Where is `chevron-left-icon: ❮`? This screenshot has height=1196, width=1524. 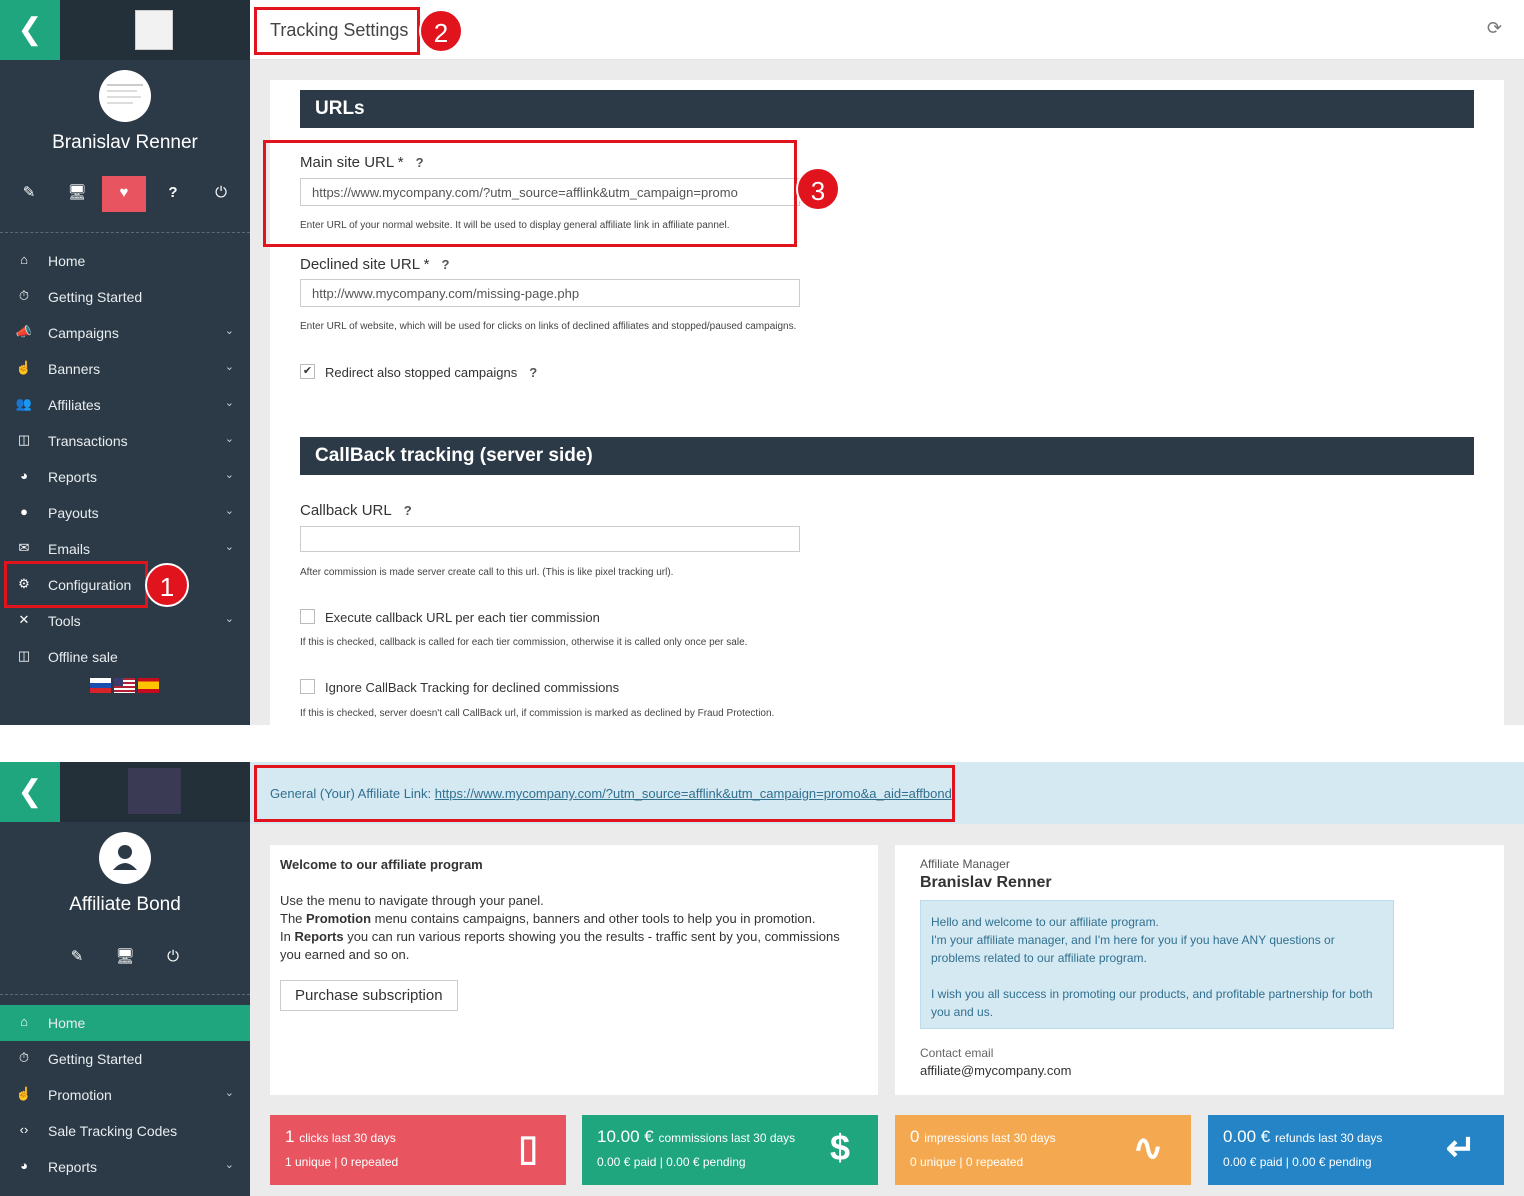
chevron-left-icon: ❮ is located at coordinates (30, 29).